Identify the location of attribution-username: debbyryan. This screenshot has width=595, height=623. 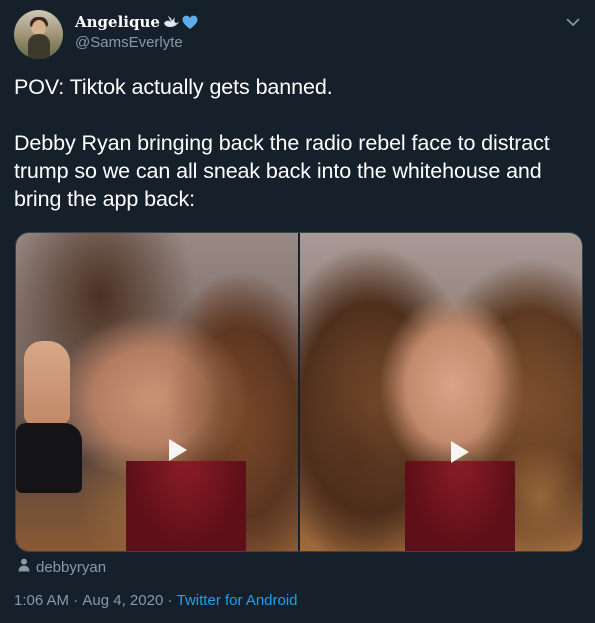
(71, 567).